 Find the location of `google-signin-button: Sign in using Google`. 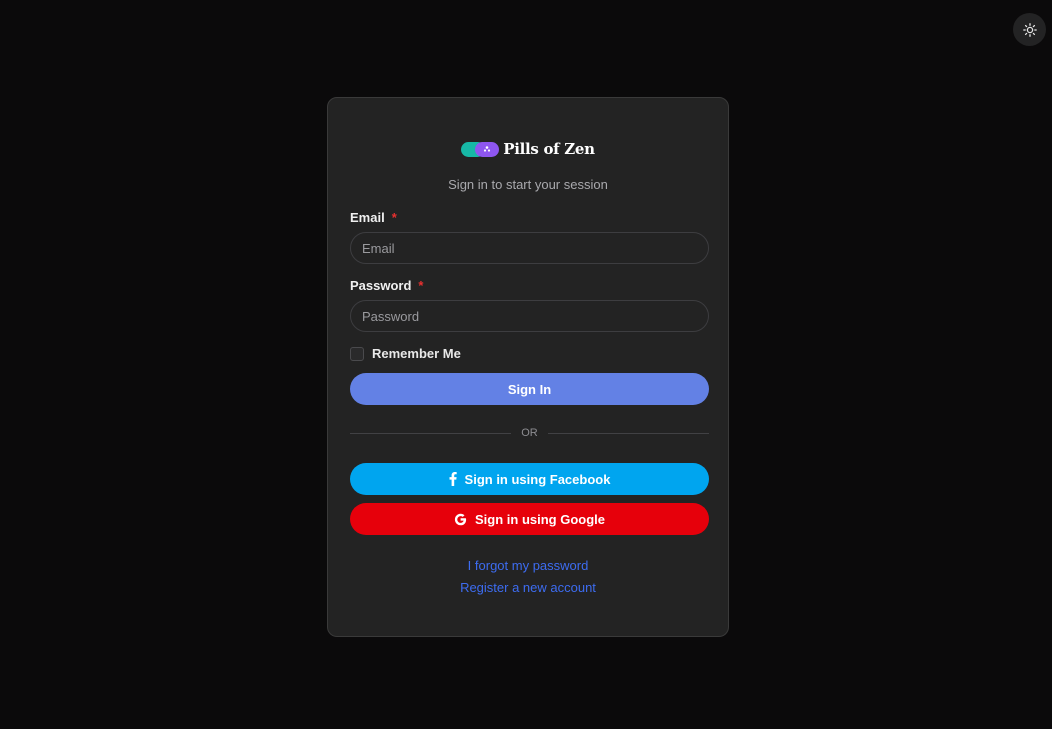

google-signin-button: Sign in using Google is located at coordinates (529, 519).